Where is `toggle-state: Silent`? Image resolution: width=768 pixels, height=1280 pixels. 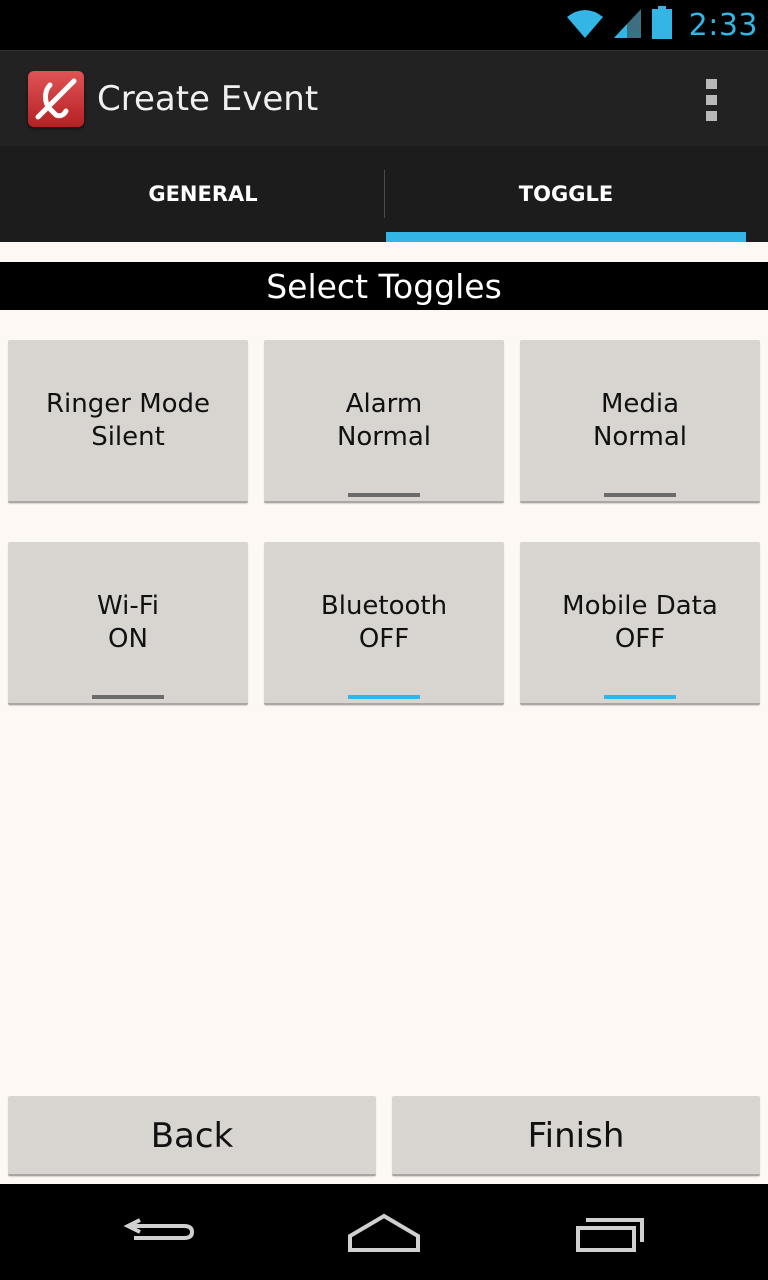
toggle-state: Silent is located at coordinates (128, 437).